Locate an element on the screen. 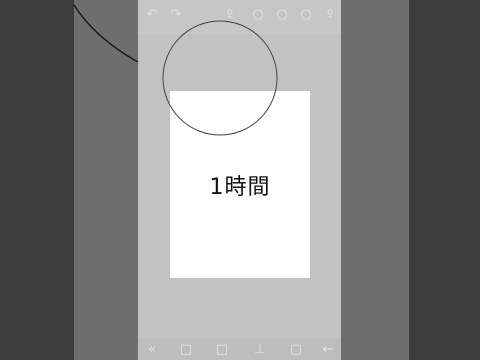 The height and width of the screenshot is (360, 480). canvas-text: 1時間 is located at coordinates (240, 187).